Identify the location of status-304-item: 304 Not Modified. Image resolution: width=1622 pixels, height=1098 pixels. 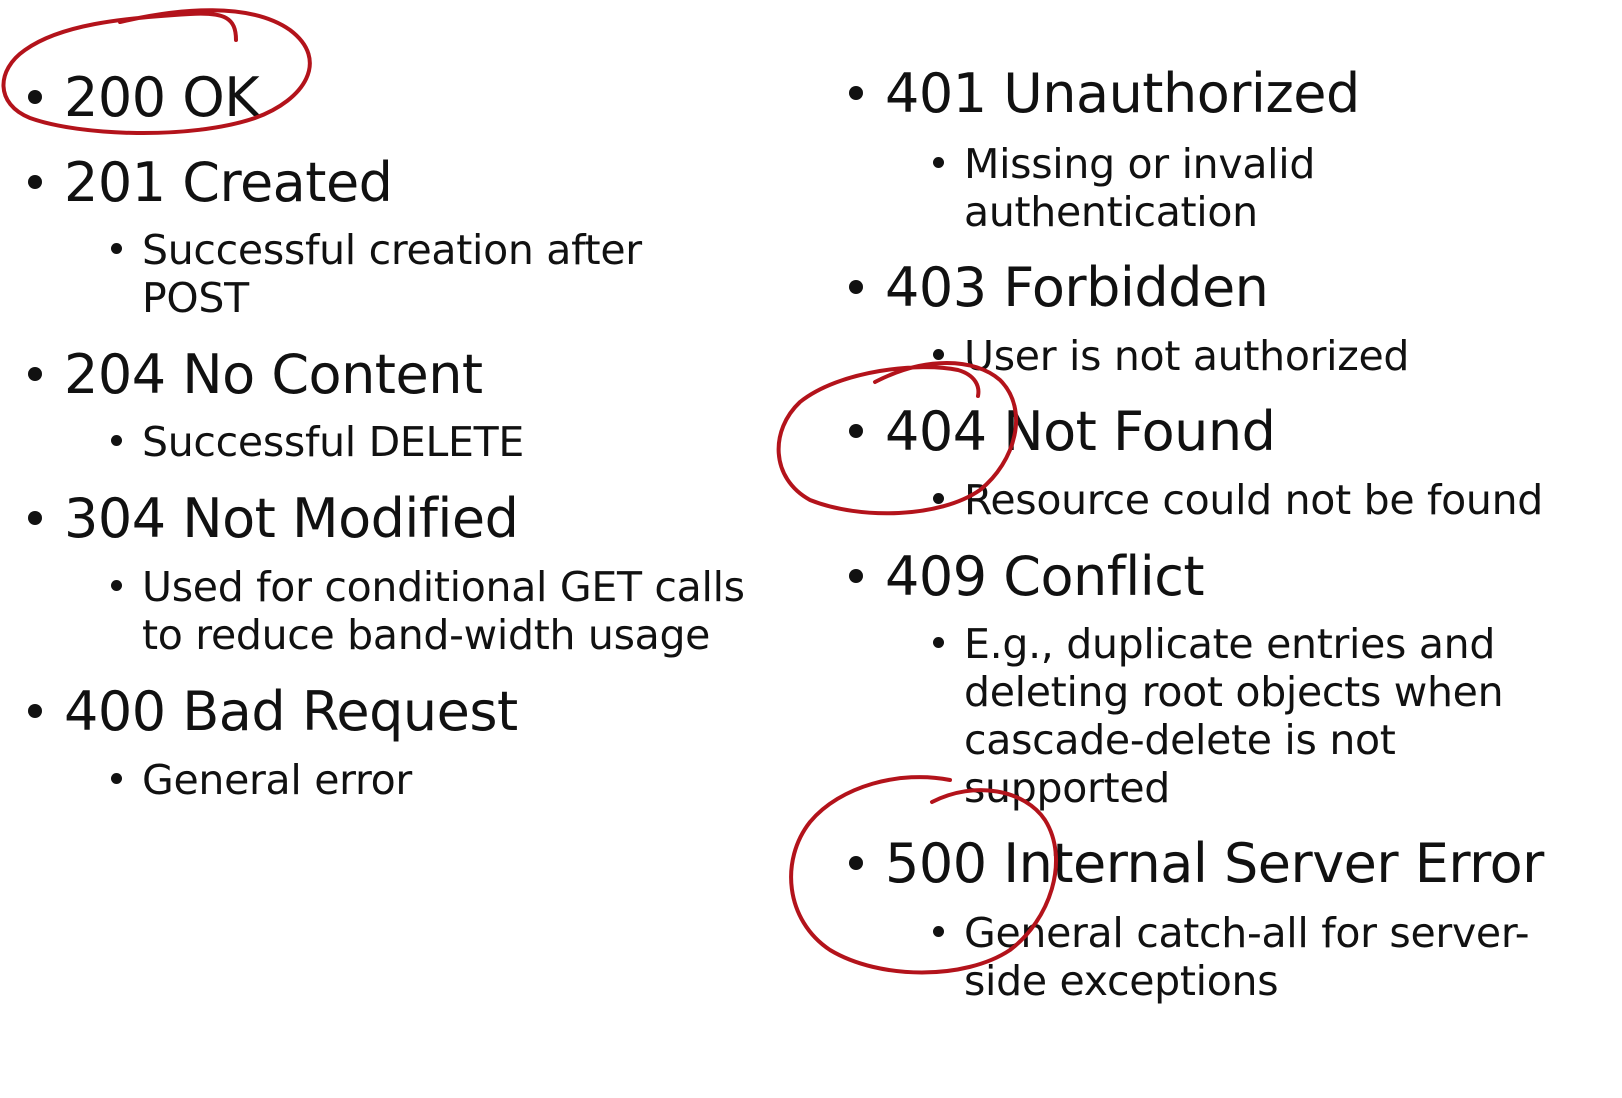
(273, 518).